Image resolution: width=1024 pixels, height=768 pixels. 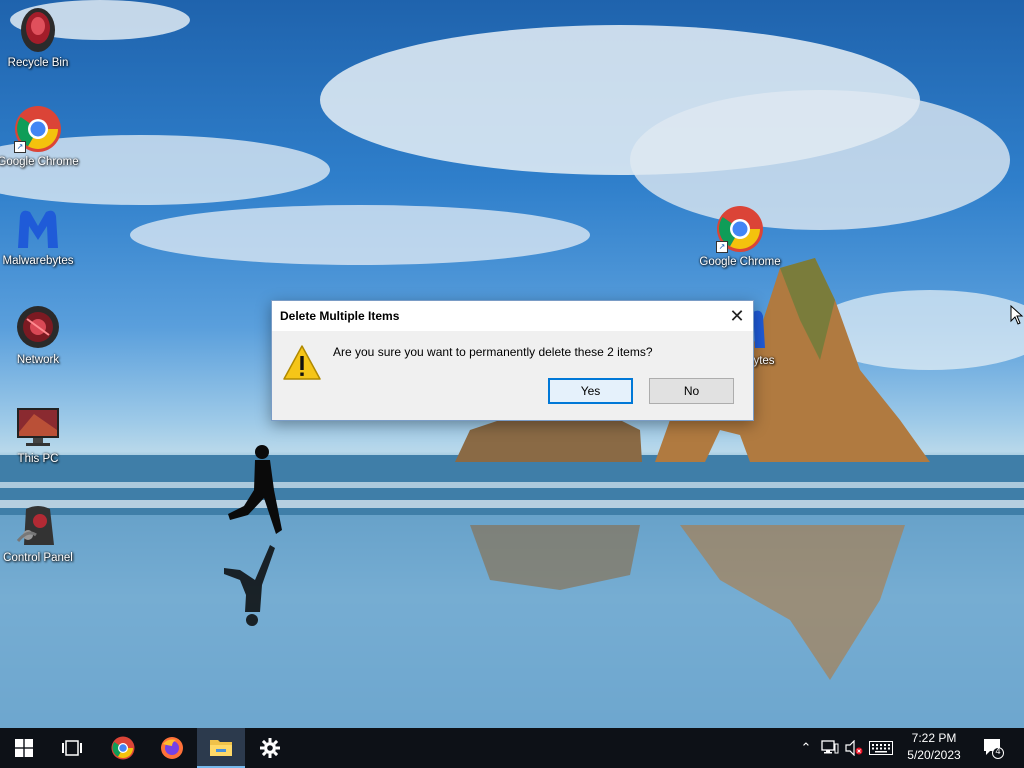 I want to click on this-pc-icon, so click(x=38, y=426).